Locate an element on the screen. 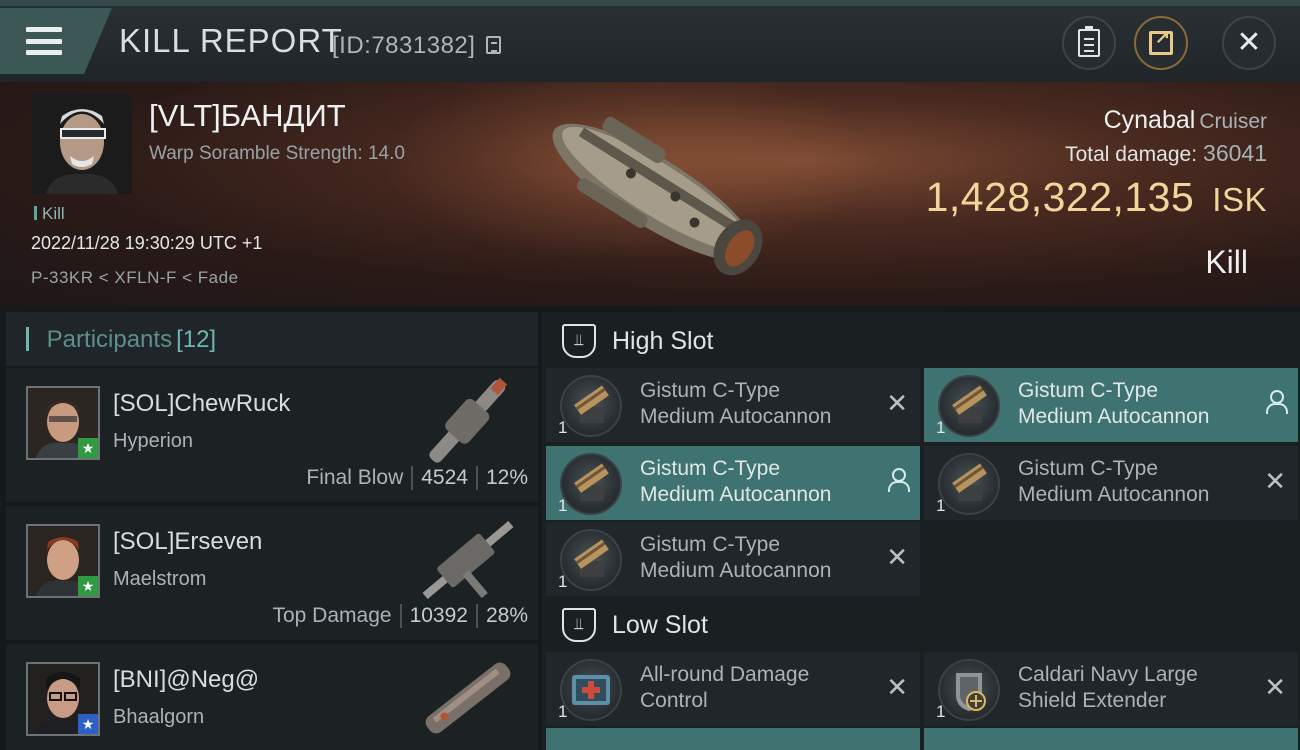 This screenshot has width=1300, height=750. clipboard-icon is located at coordinates (1089, 41).